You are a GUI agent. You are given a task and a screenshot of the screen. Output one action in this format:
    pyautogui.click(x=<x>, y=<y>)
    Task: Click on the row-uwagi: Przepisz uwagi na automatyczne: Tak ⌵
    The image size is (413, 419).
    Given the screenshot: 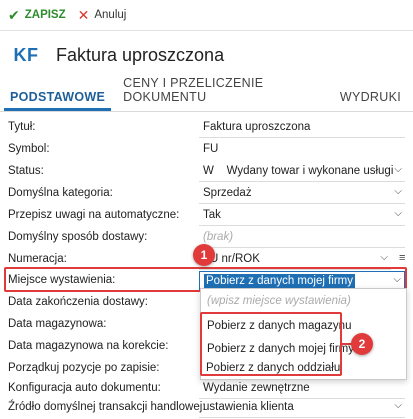 What is the action you would take?
    pyautogui.click(x=206, y=216)
    